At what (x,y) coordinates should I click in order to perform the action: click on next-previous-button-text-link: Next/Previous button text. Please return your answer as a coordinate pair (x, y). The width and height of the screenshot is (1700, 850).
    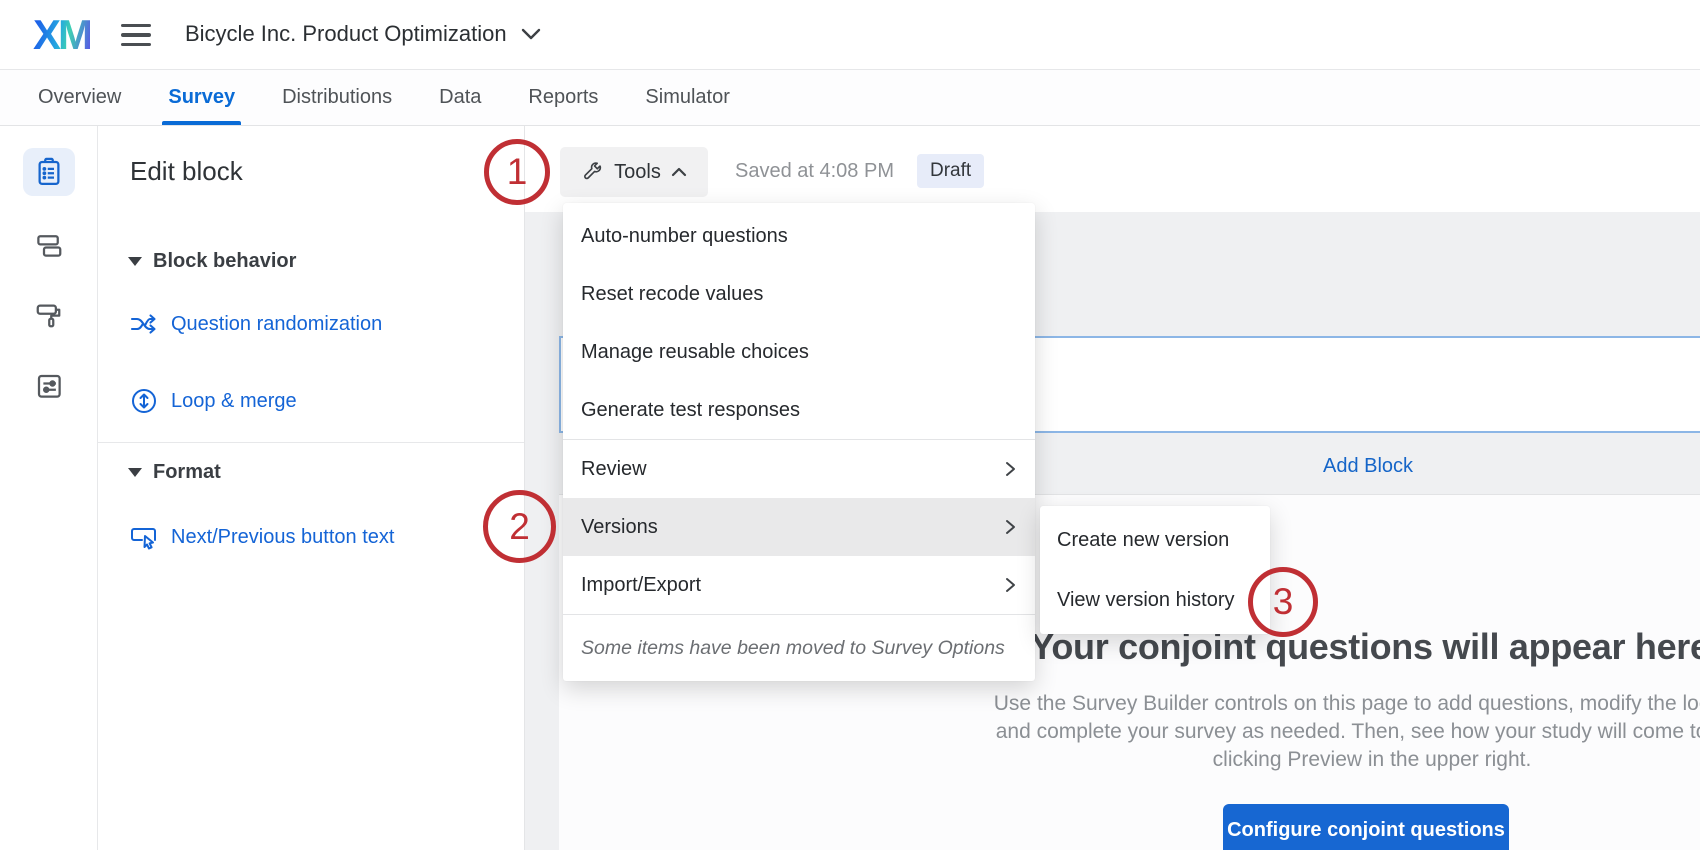
    Looking at the image, I should click on (262, 537).